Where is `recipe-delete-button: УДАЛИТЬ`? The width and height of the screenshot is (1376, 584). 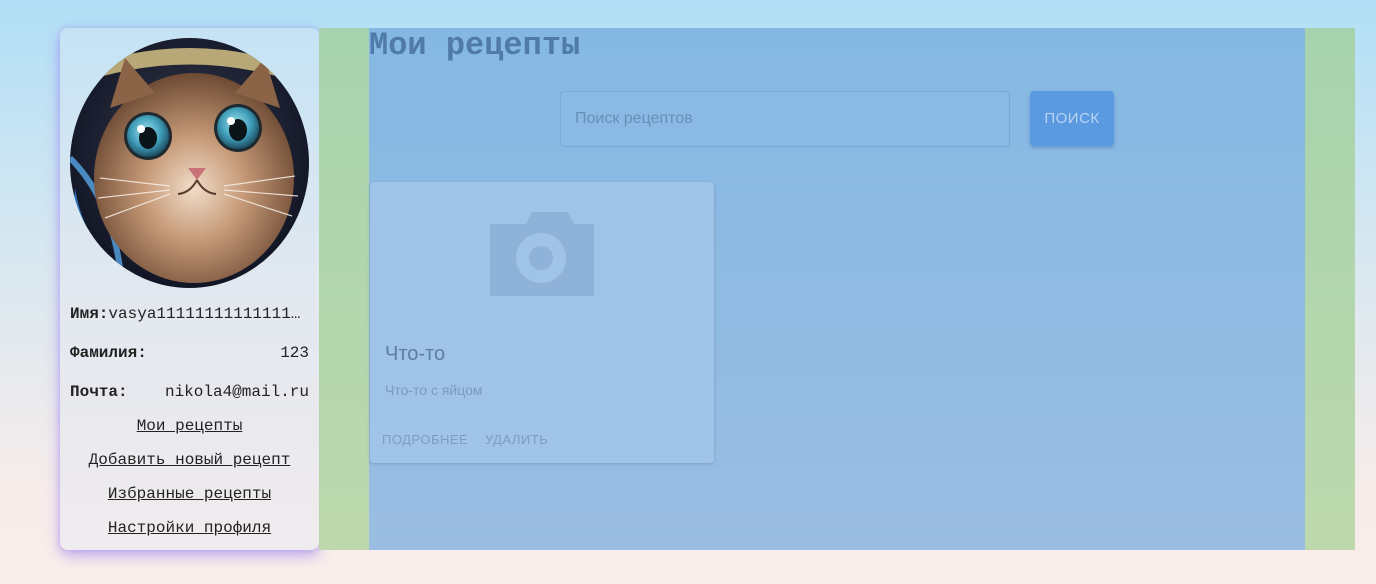 recipe-delete-button: УДАЛИТЬ is located at coordinates (516, 439).